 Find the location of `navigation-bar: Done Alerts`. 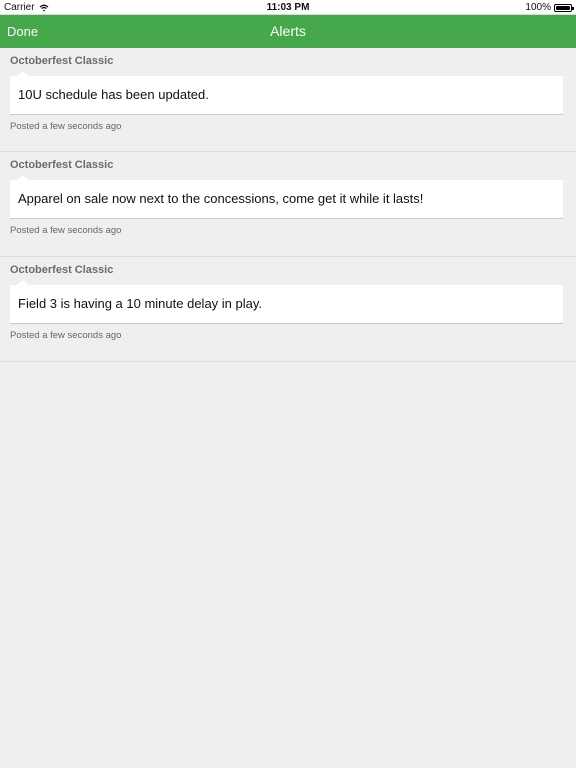

navigation-bar: Done Alerts is located at coordinates (288, 31).